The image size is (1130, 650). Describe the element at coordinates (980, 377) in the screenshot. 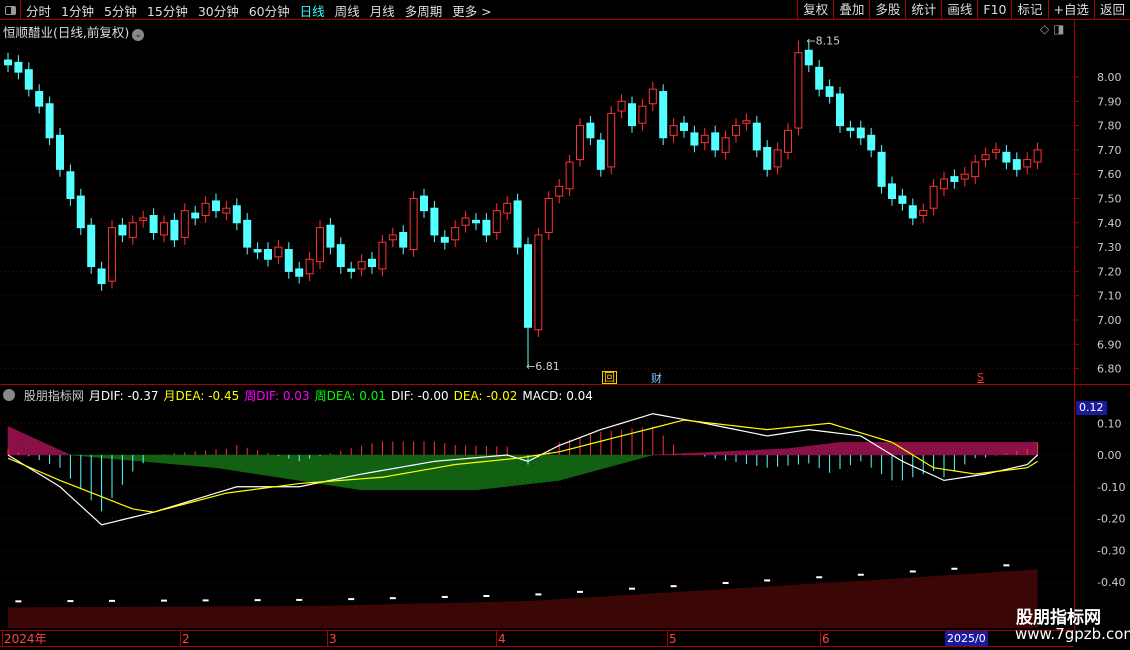

I see `marker-s: S` at that location.